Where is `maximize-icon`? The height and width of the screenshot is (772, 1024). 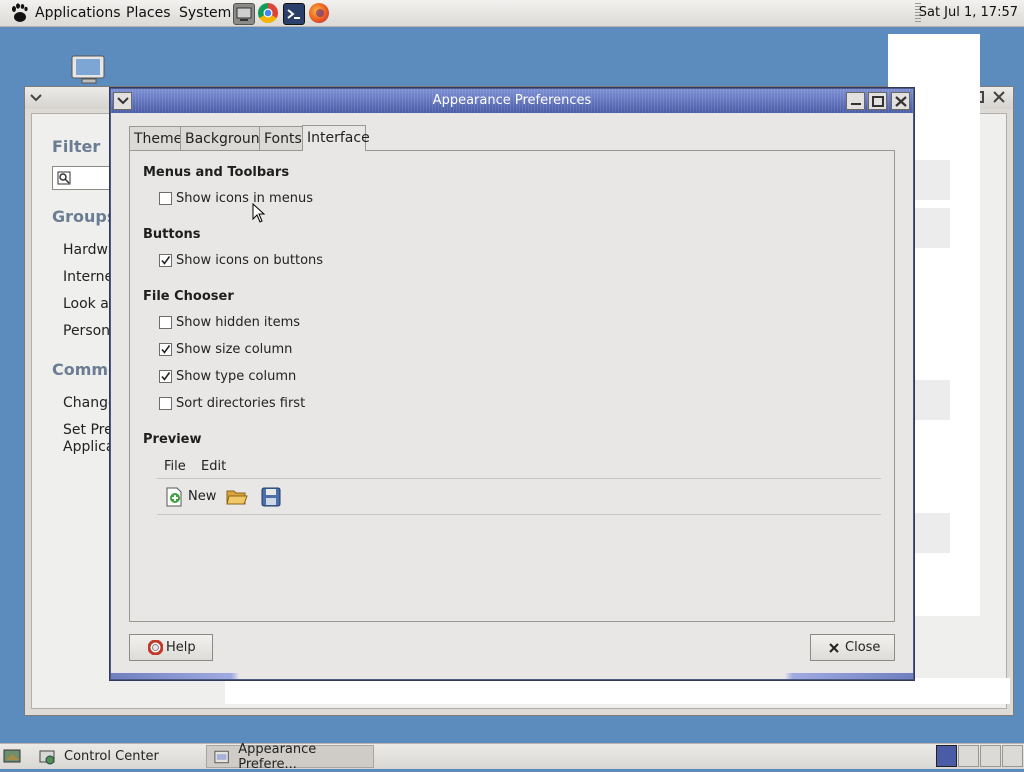 maximize-icon is located at coordinates (877, 101).